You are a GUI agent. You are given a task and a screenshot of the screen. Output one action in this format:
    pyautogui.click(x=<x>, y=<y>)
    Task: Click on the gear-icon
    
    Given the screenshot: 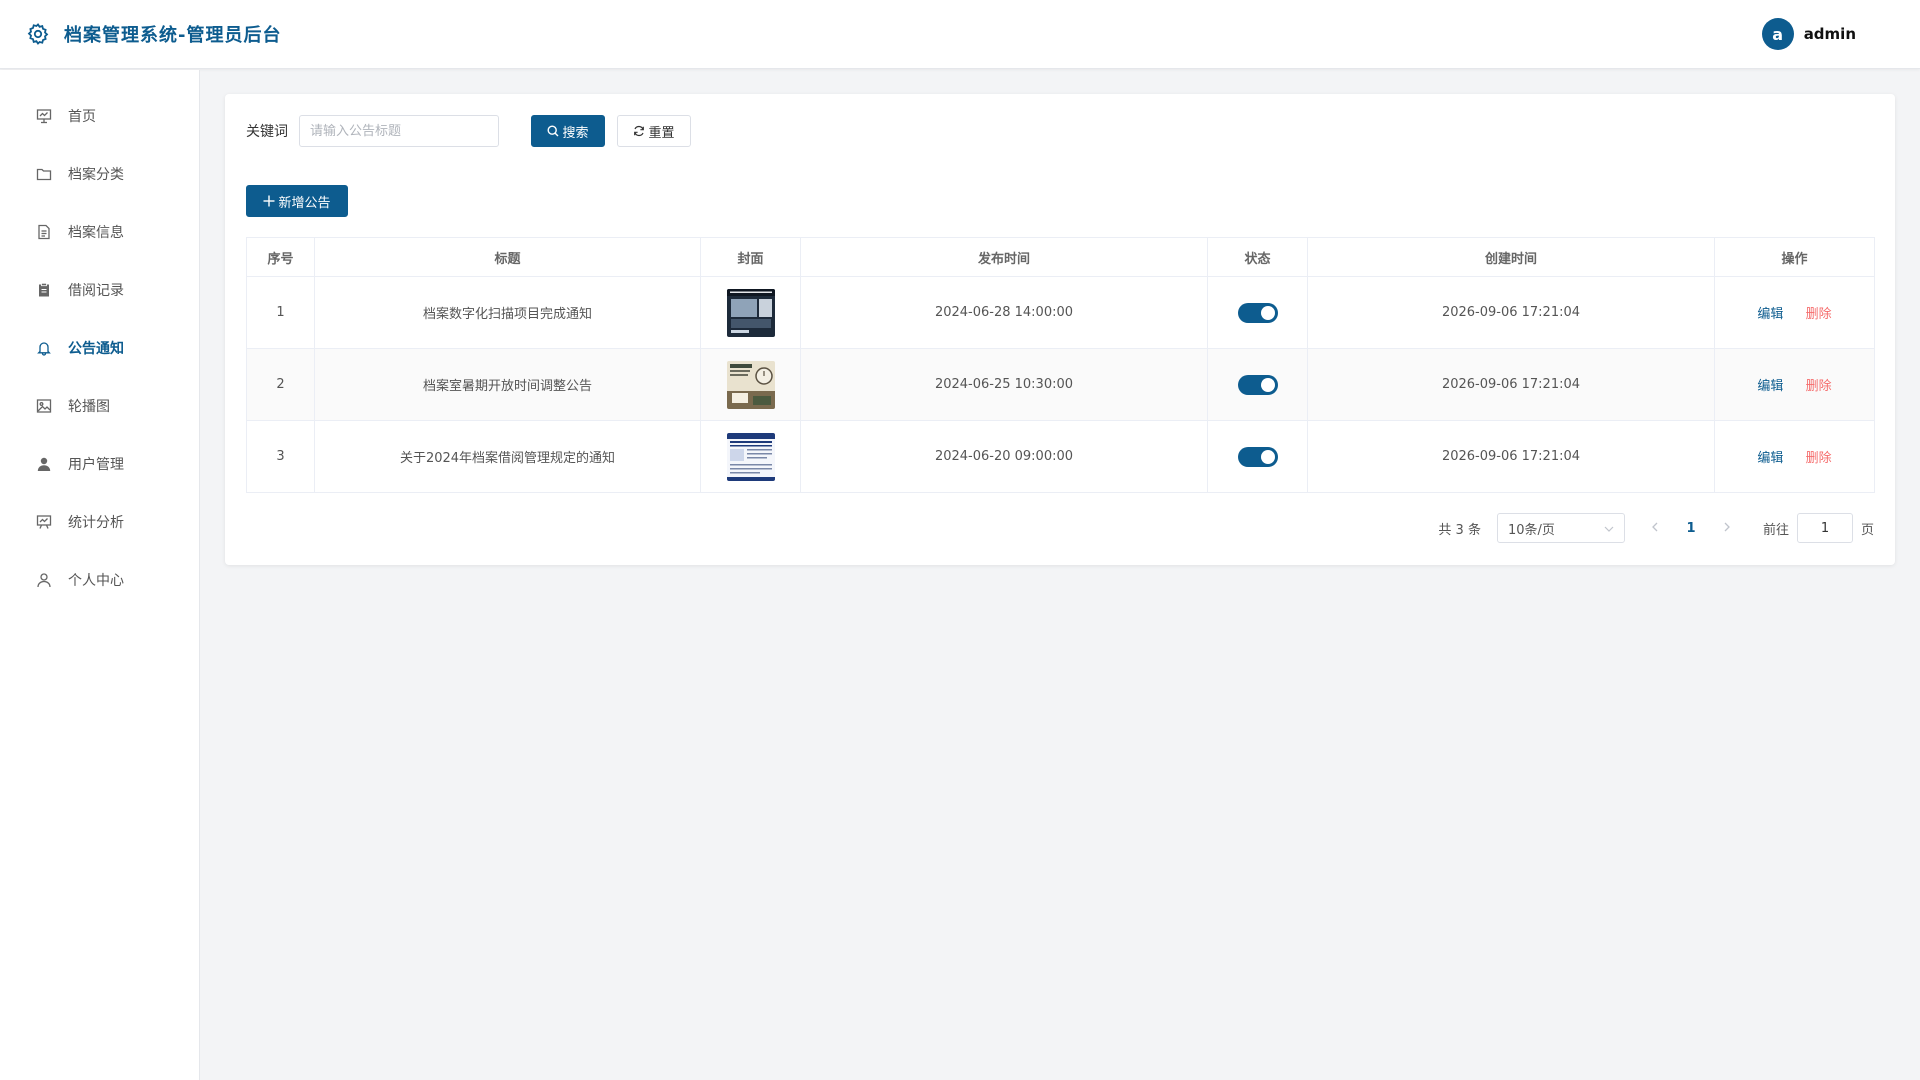 What is the action you would take?
    pyautogui.click(x=38, y=34)
    